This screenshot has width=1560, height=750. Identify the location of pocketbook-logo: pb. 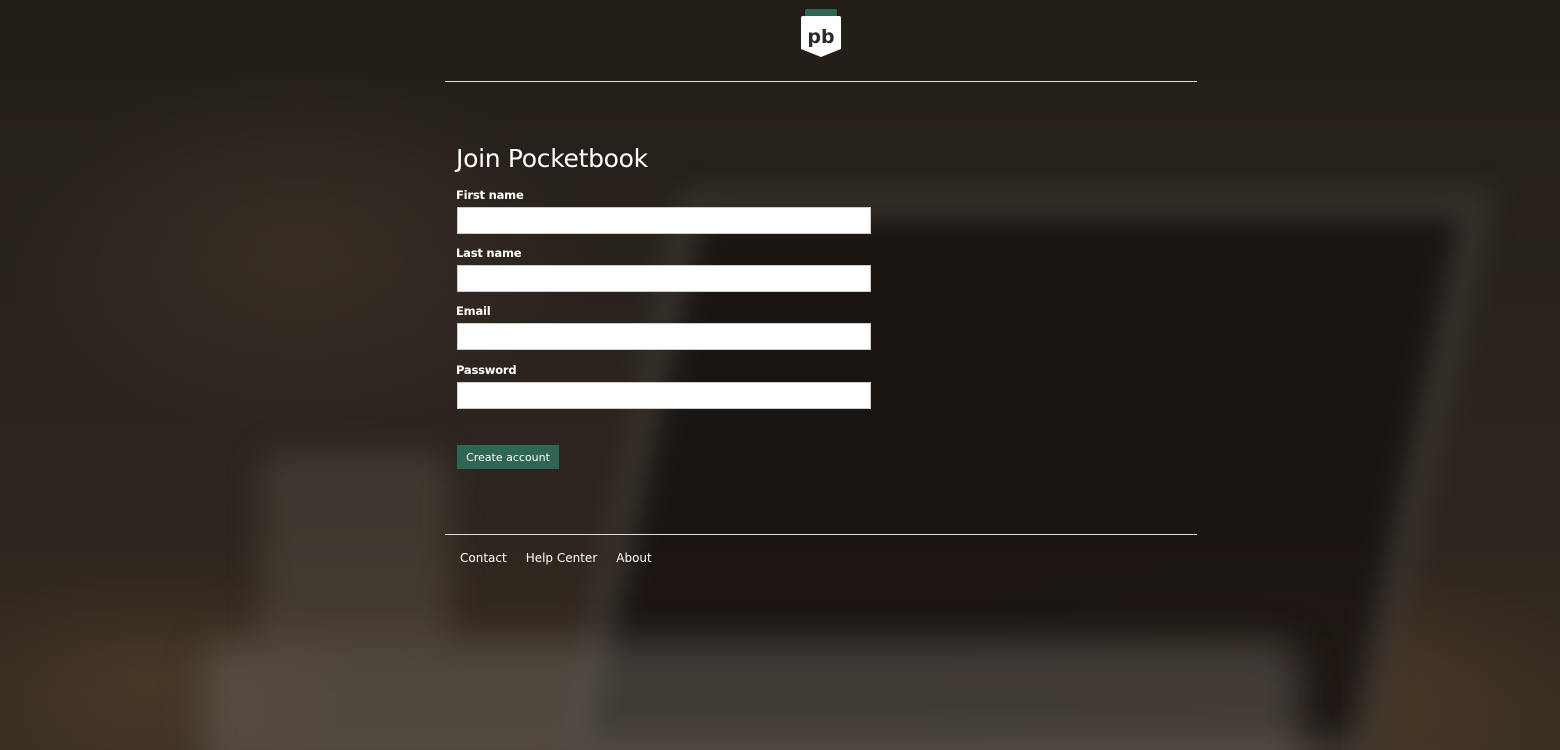
(821, 33).